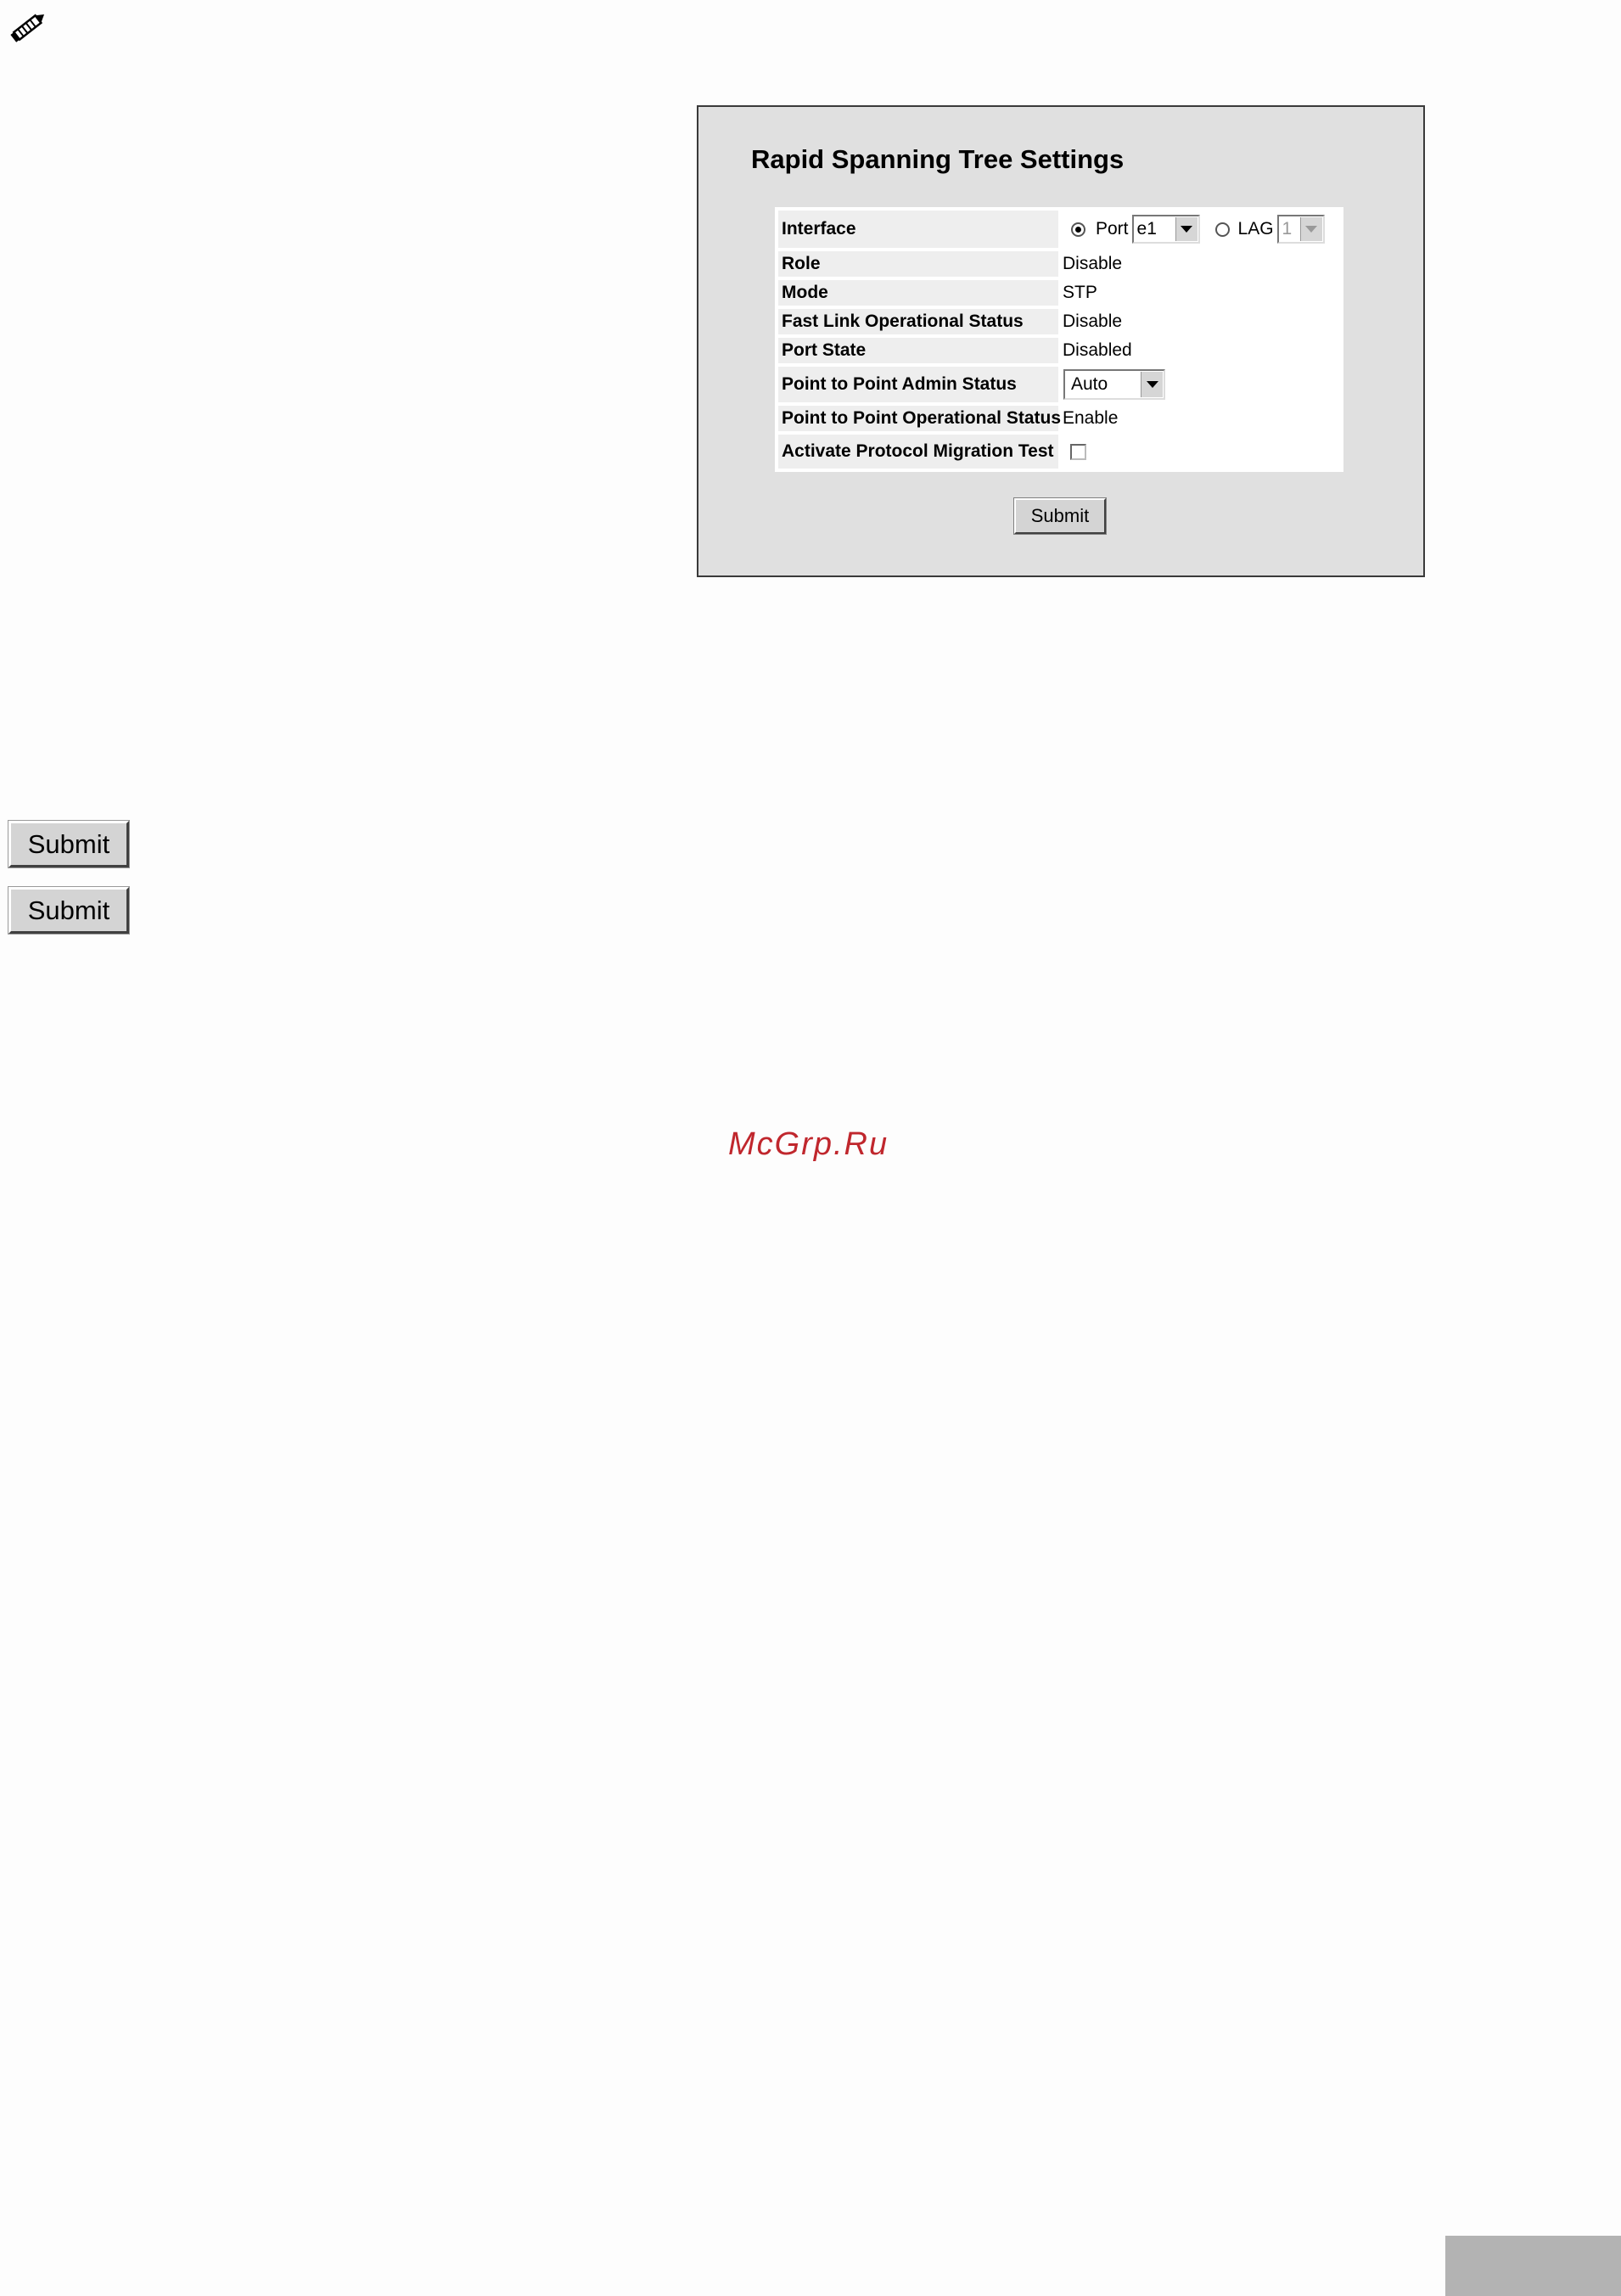  What do you see at coordinates (1093, 263) in the screenshot?
I see `role-value: Disable` at bounding box center [1093, 263].